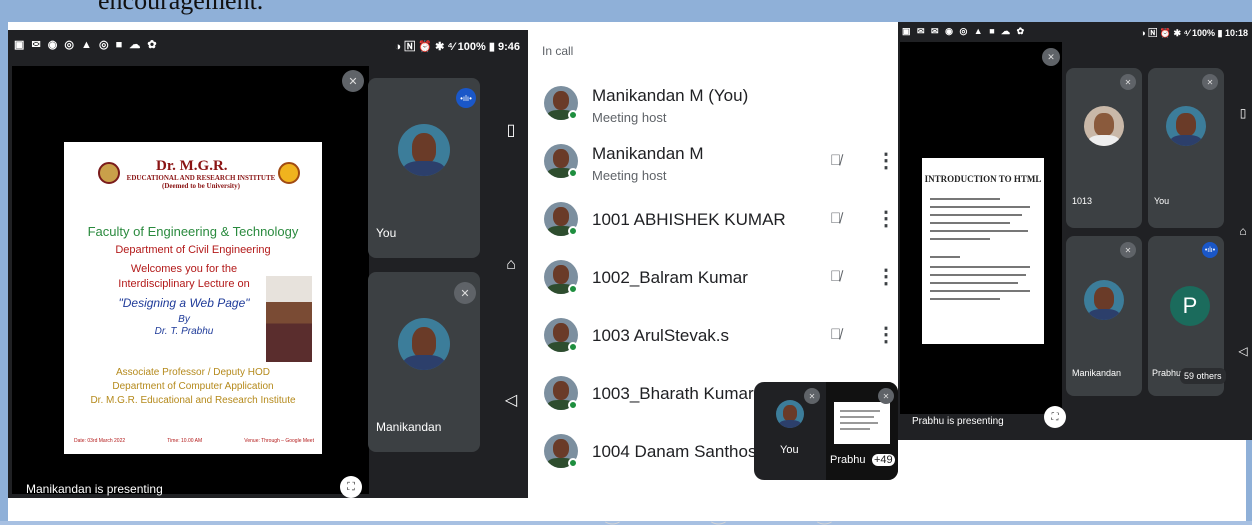 This screenshot has width=1252, height=525. What do you see at coordinates (689, 219) in the screenshot?
I see `participant-name: 1001 ABHISHEK KUMAR` at bounding box center [689, 219].